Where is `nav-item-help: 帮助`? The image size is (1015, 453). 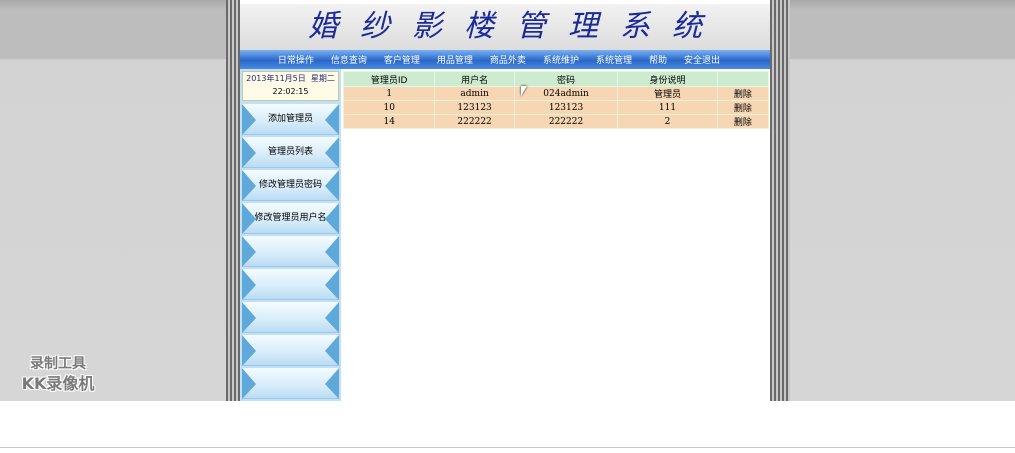
nav-item-help: 帮助 is located at coordinates (658, 59).